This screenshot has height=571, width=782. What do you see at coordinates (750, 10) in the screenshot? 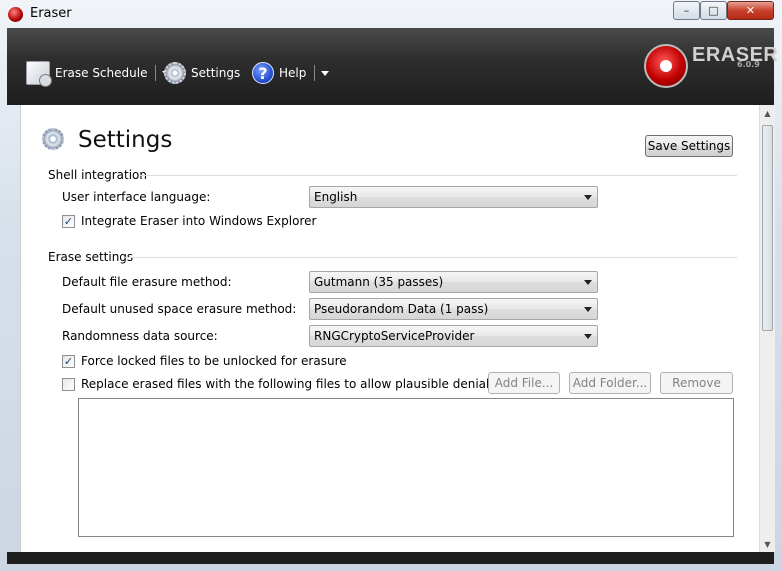
I see `close-button: ✕` at bounding box center [750, 10].